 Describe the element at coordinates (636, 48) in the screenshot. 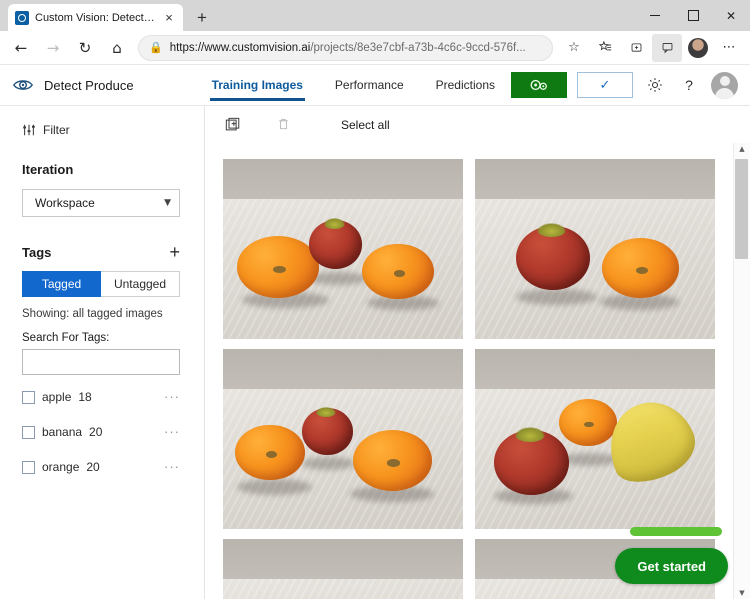

I see `browser-essentials-icon` at that location.